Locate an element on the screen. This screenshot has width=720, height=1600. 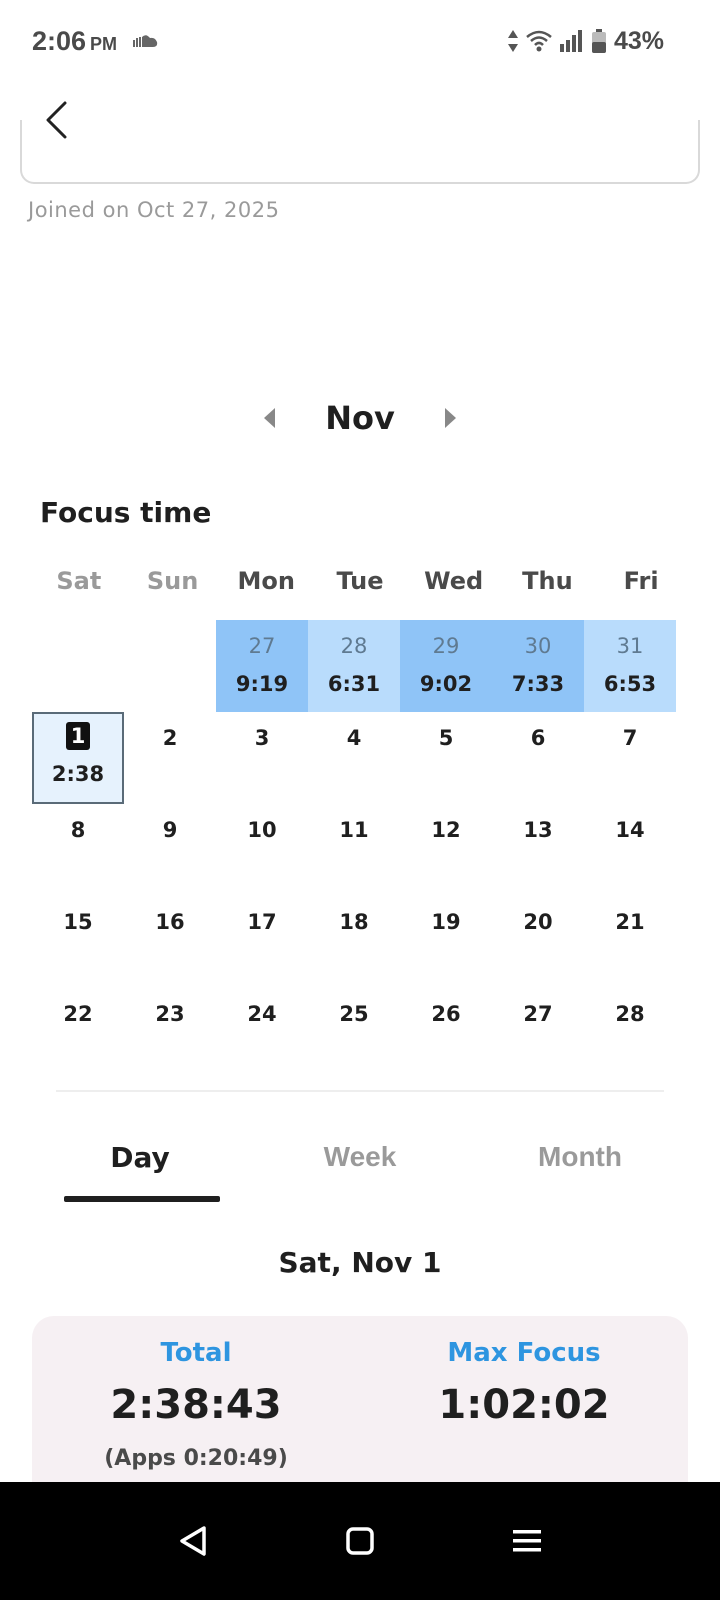
weekday-header: Sat Sun Mon Tue Wed Thu Fri is located at coordinates (360, 581).